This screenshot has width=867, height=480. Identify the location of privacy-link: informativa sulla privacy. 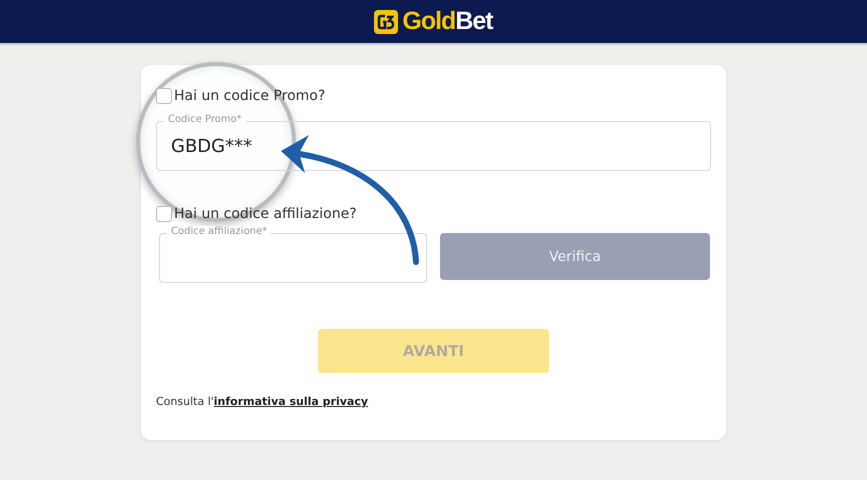
(291, 401).